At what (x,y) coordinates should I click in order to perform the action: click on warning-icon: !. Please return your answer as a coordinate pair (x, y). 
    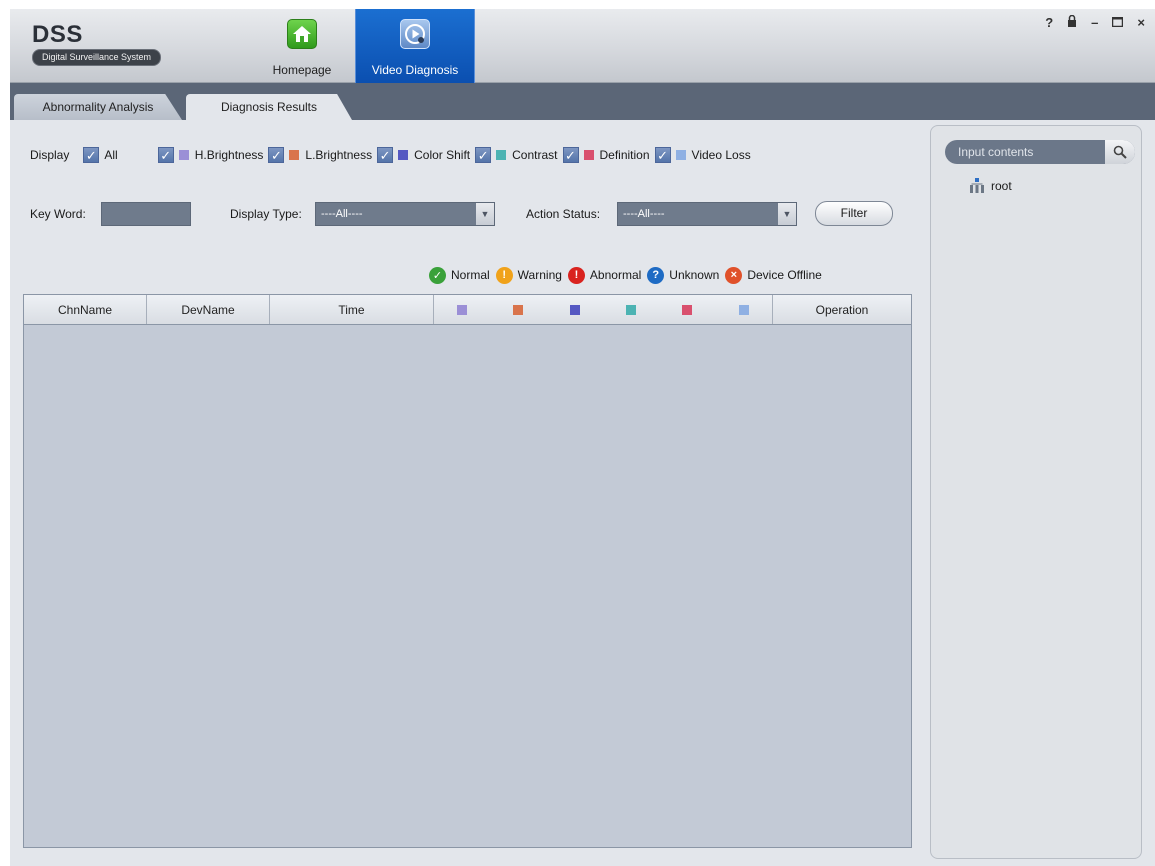
    Looking at the image, I should click on (504, 275).